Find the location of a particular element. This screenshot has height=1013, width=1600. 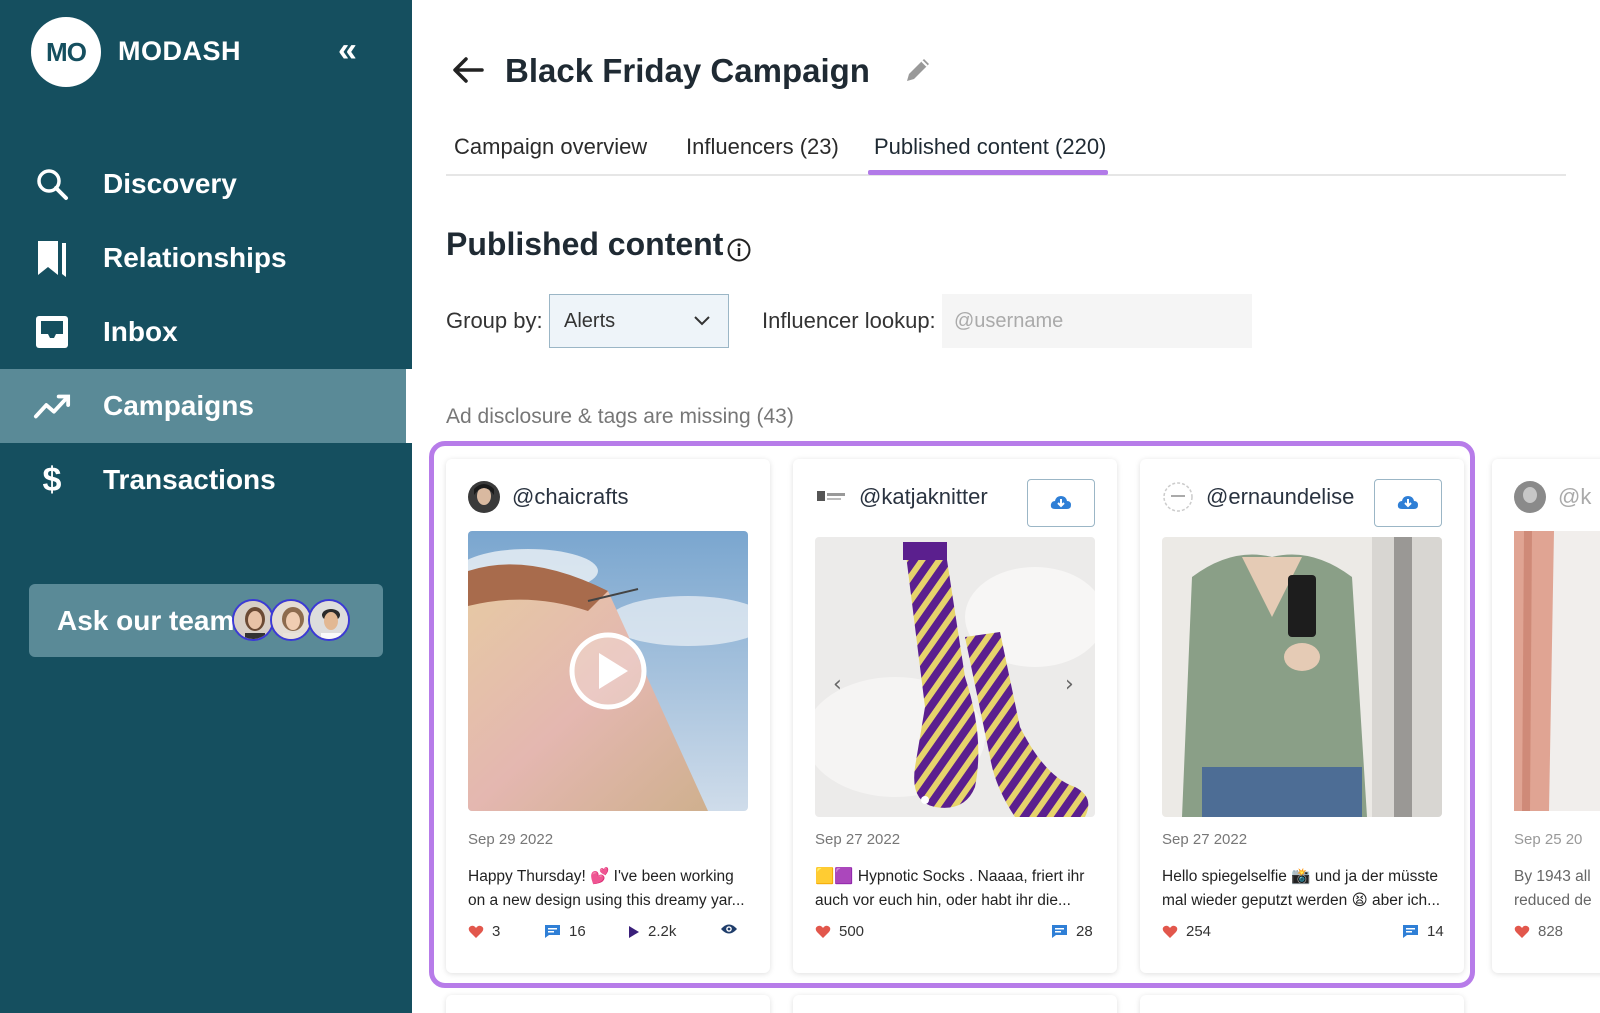

eye-icon is located at coordinates (729, 929).